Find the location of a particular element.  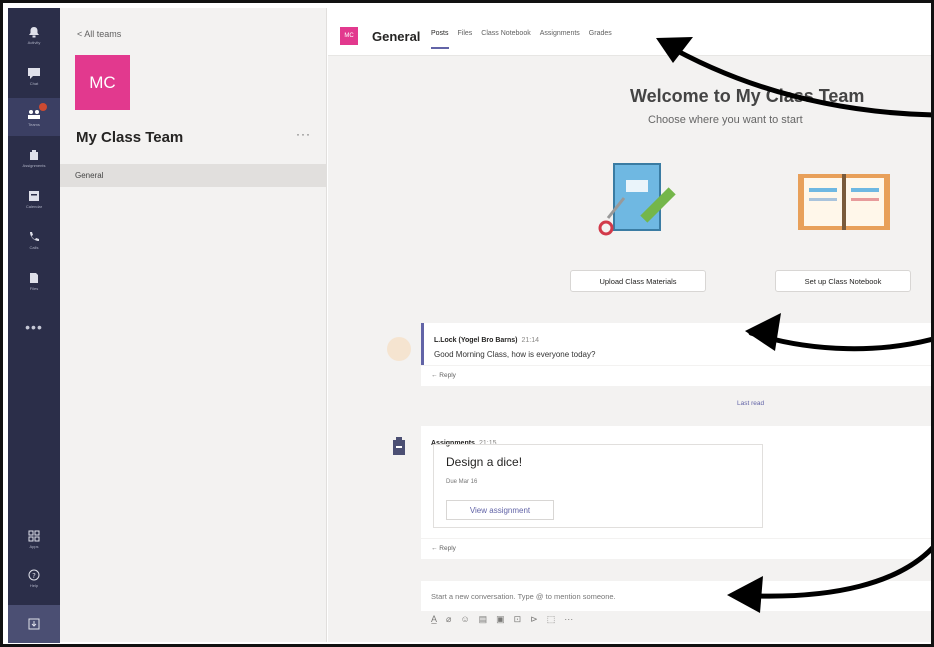

channel-item-general: General is located at coordinates (193, 175).